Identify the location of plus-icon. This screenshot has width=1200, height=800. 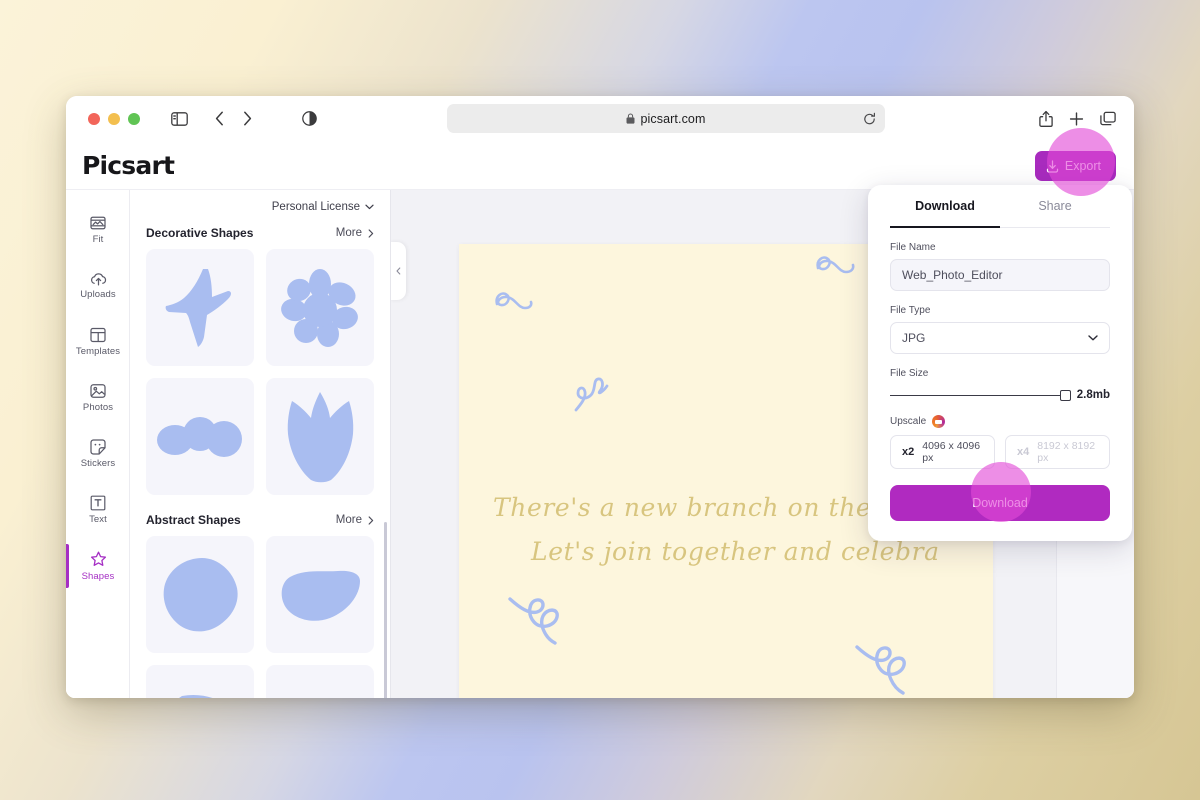
(1076, 118).